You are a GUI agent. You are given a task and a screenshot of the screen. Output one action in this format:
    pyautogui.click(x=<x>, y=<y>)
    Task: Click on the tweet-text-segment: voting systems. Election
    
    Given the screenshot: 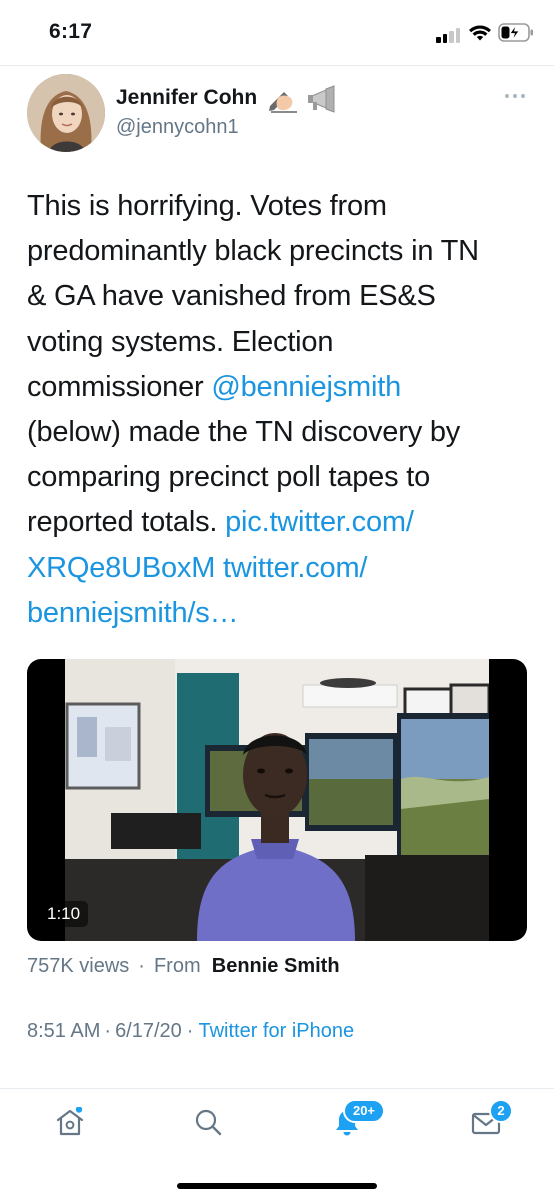 What is the action you would take?
    pyautogui.click(x=180, y=341)
    